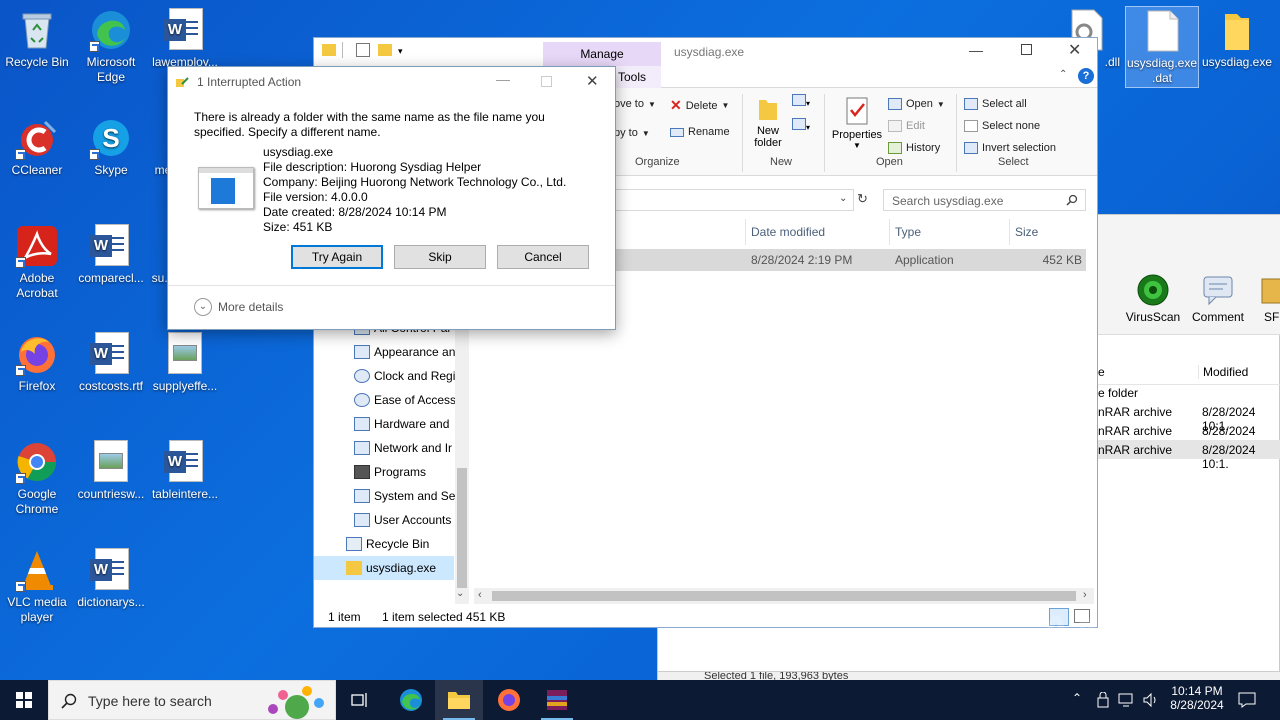 The width and height of the screenshot is (1280, 720). Describe the element at coordinates (700, 132) in the screenshot. I see `rename-button: Rename` at that location.